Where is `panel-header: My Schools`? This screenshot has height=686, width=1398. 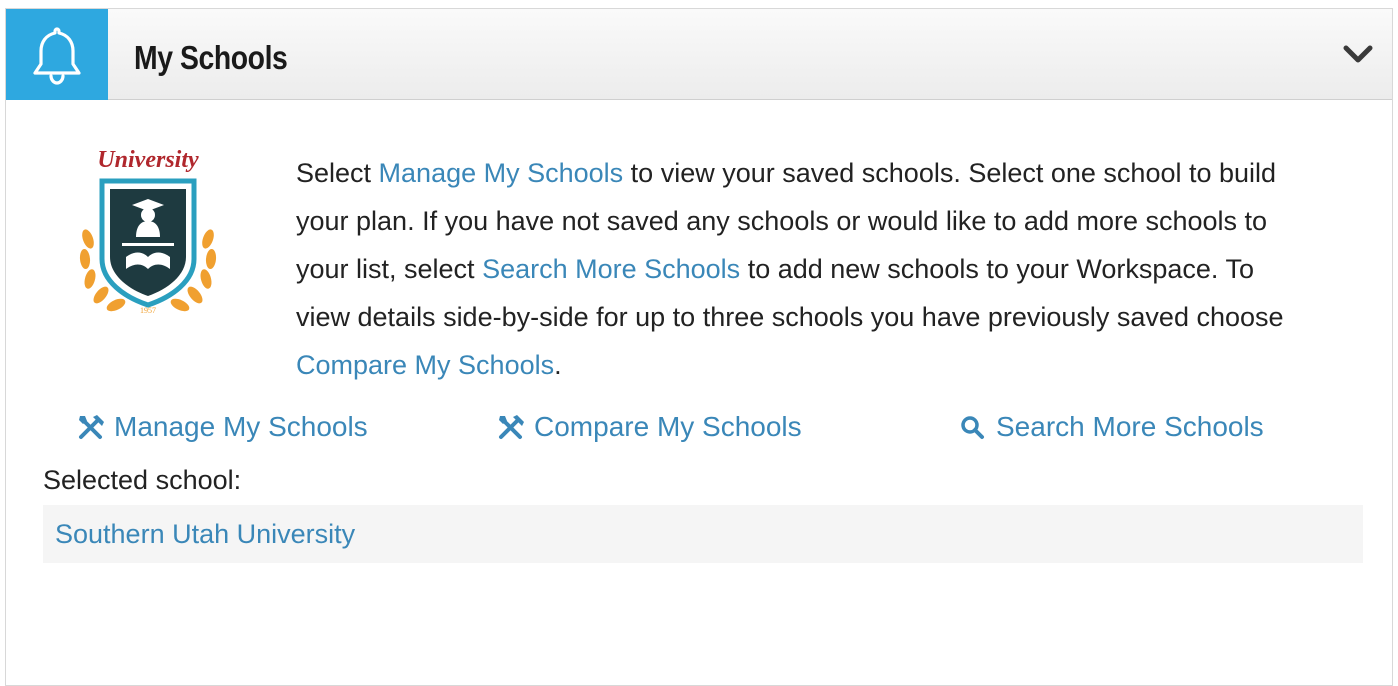 panel-header: My Schools is located at coordinates (699, 54).